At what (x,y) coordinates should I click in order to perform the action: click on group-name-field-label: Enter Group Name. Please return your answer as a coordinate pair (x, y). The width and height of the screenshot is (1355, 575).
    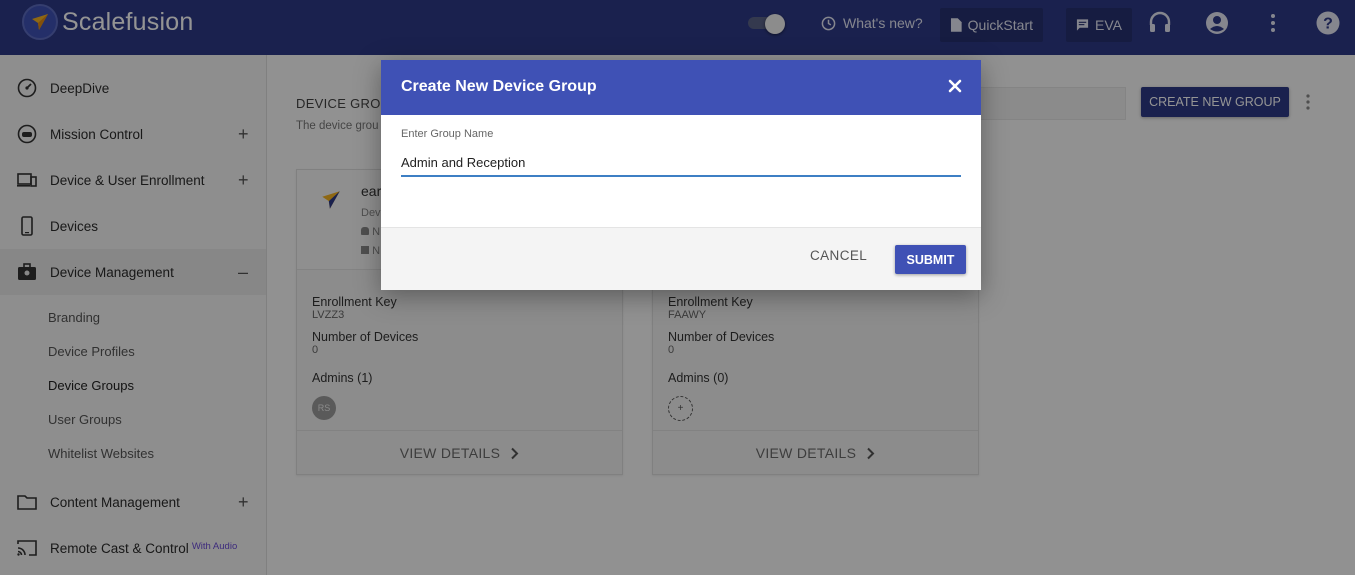
    Looking at the image, I should click on (447, 134).